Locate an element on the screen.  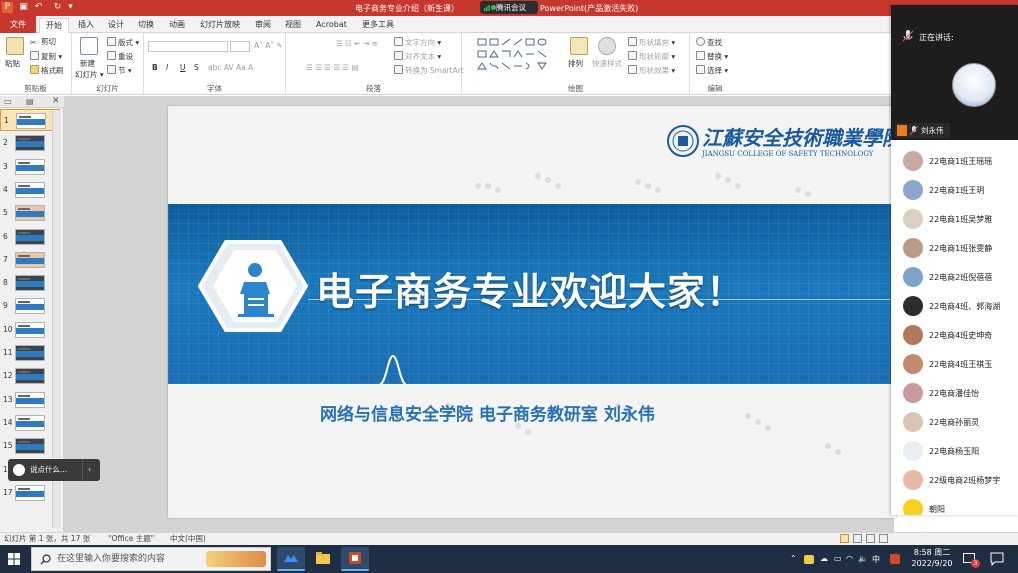
section-button: 节 ▾ is located at coordinates (119, 70).